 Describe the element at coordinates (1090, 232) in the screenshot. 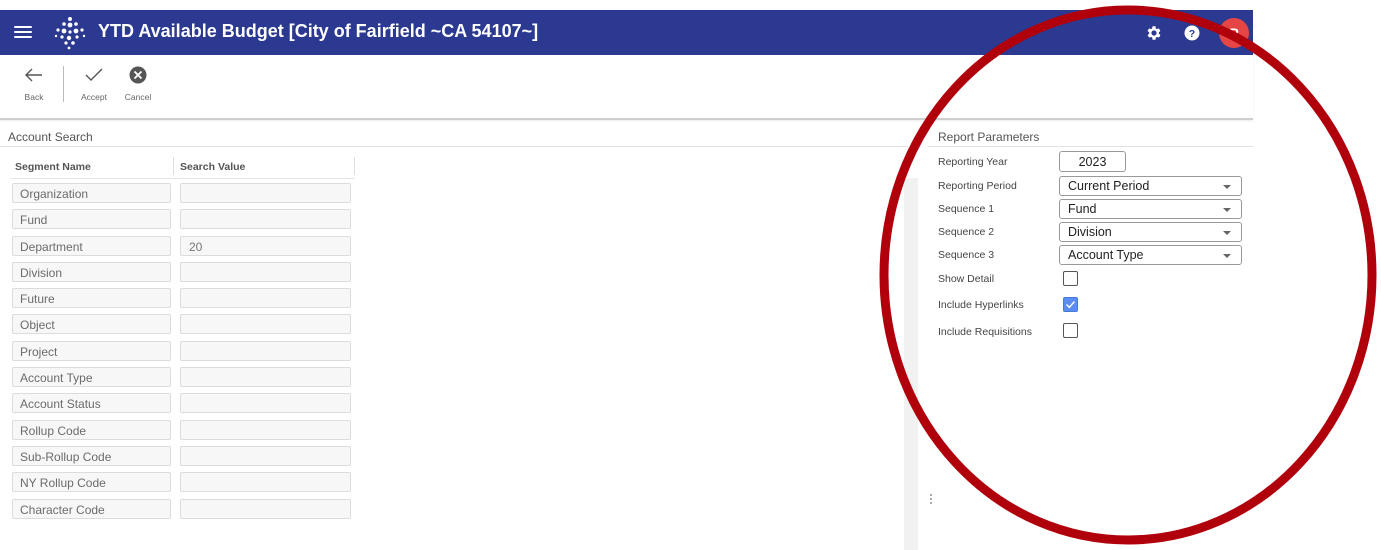

I see `sequence2-value: Division` at that location.